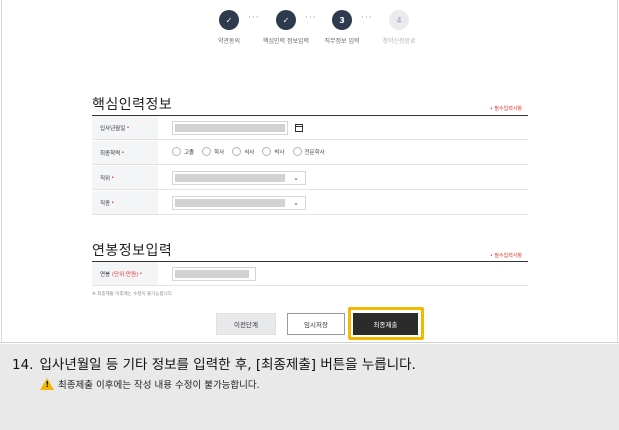 The image size is (619, 430). I want to click on step-4-indicator: 4, so click(399, 20).